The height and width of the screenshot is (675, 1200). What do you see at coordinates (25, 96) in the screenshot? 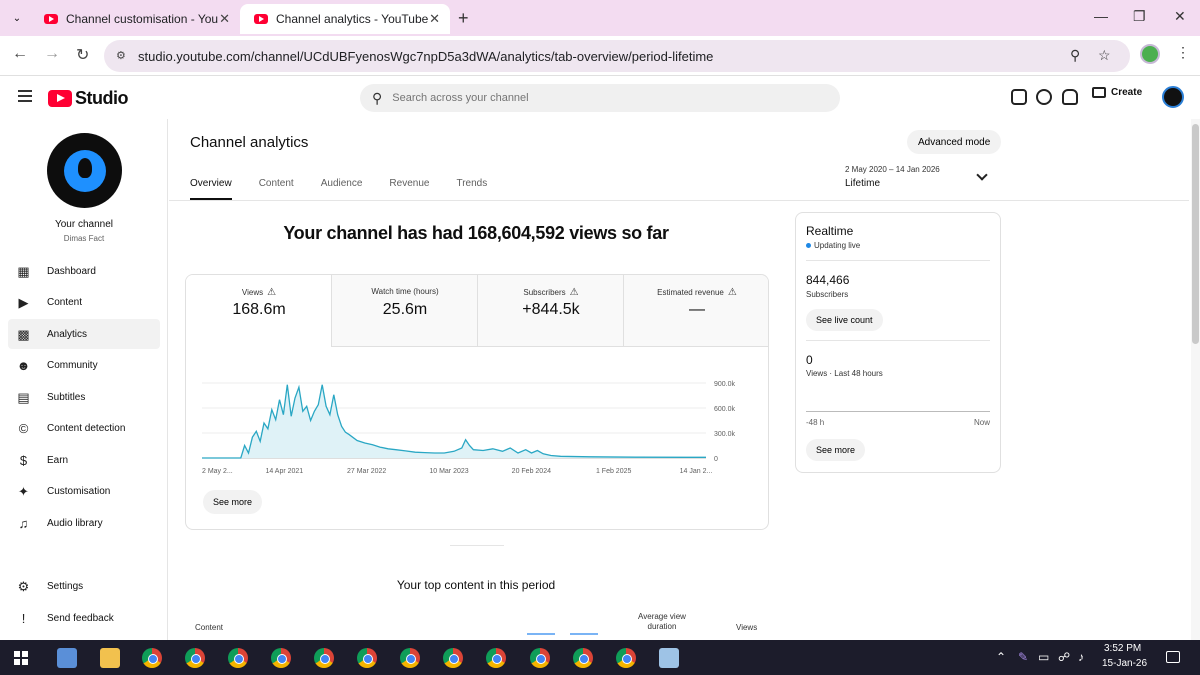
I see `hamburger-menu-icon` at bounding box center [25, 96].